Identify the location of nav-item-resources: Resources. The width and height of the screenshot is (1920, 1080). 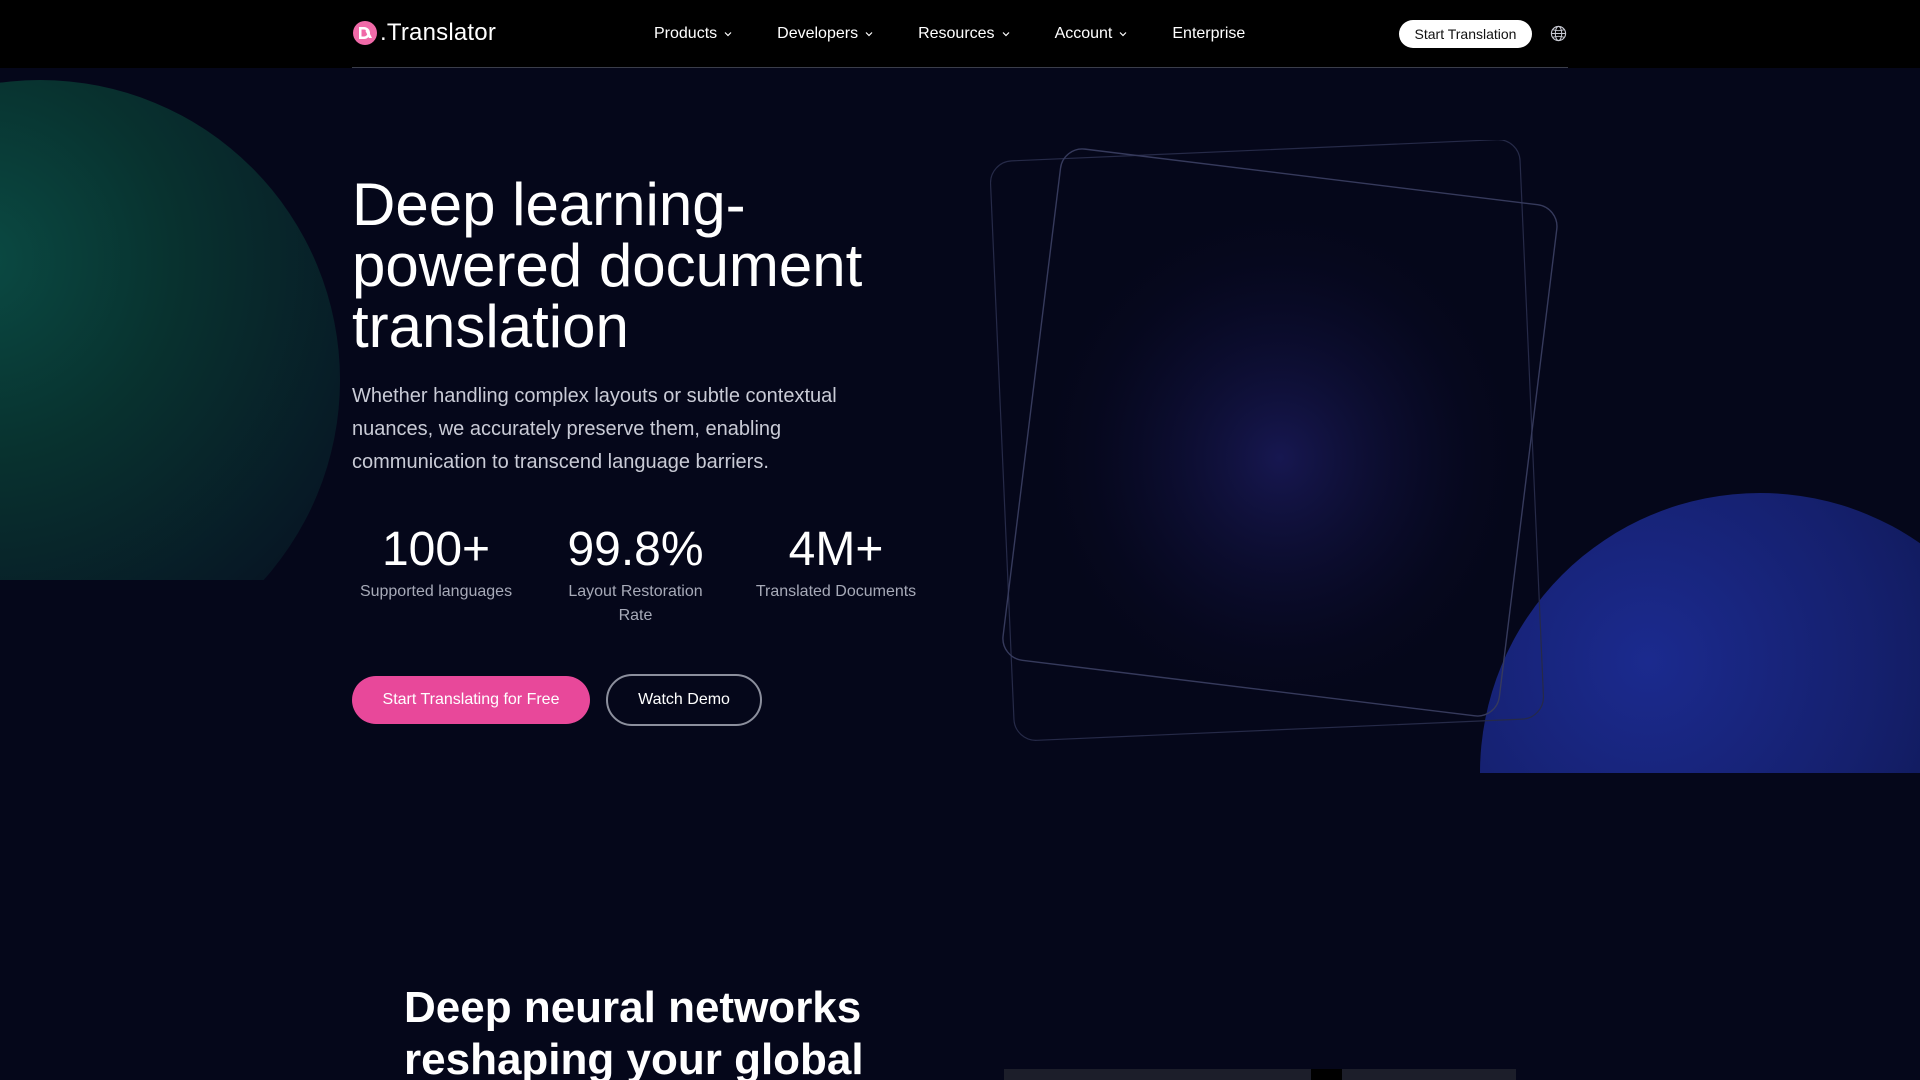
(964, 34).